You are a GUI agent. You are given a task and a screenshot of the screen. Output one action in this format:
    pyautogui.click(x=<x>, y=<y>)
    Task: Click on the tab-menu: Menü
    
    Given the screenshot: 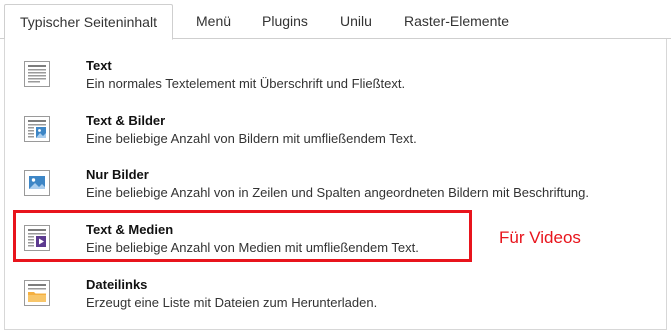 What is the action you would take?
    pyautogui.click(x=213, y=21)
    